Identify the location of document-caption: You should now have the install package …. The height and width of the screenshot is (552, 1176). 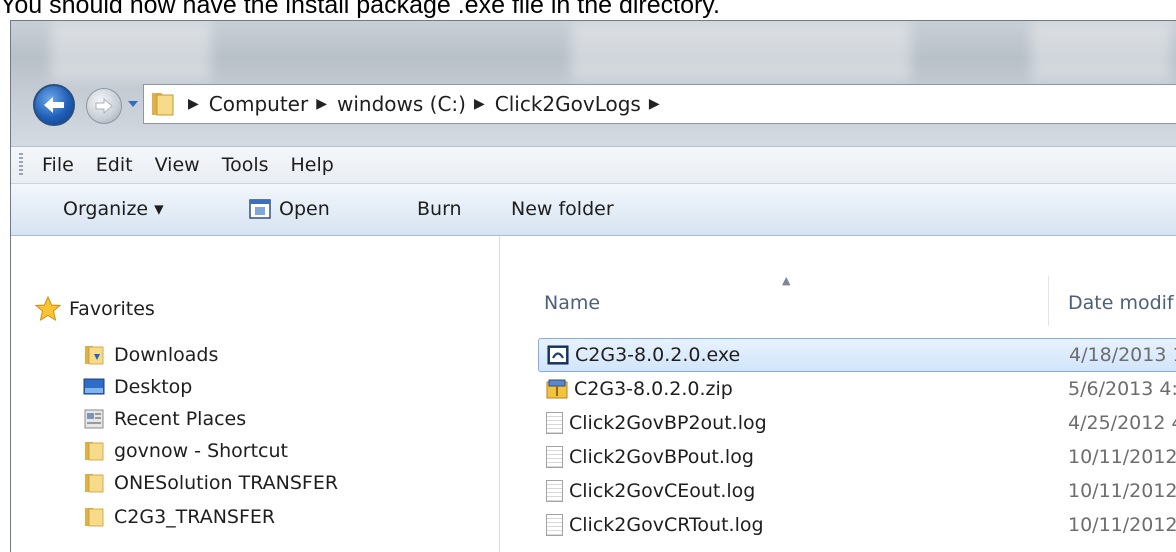
(360, 9).